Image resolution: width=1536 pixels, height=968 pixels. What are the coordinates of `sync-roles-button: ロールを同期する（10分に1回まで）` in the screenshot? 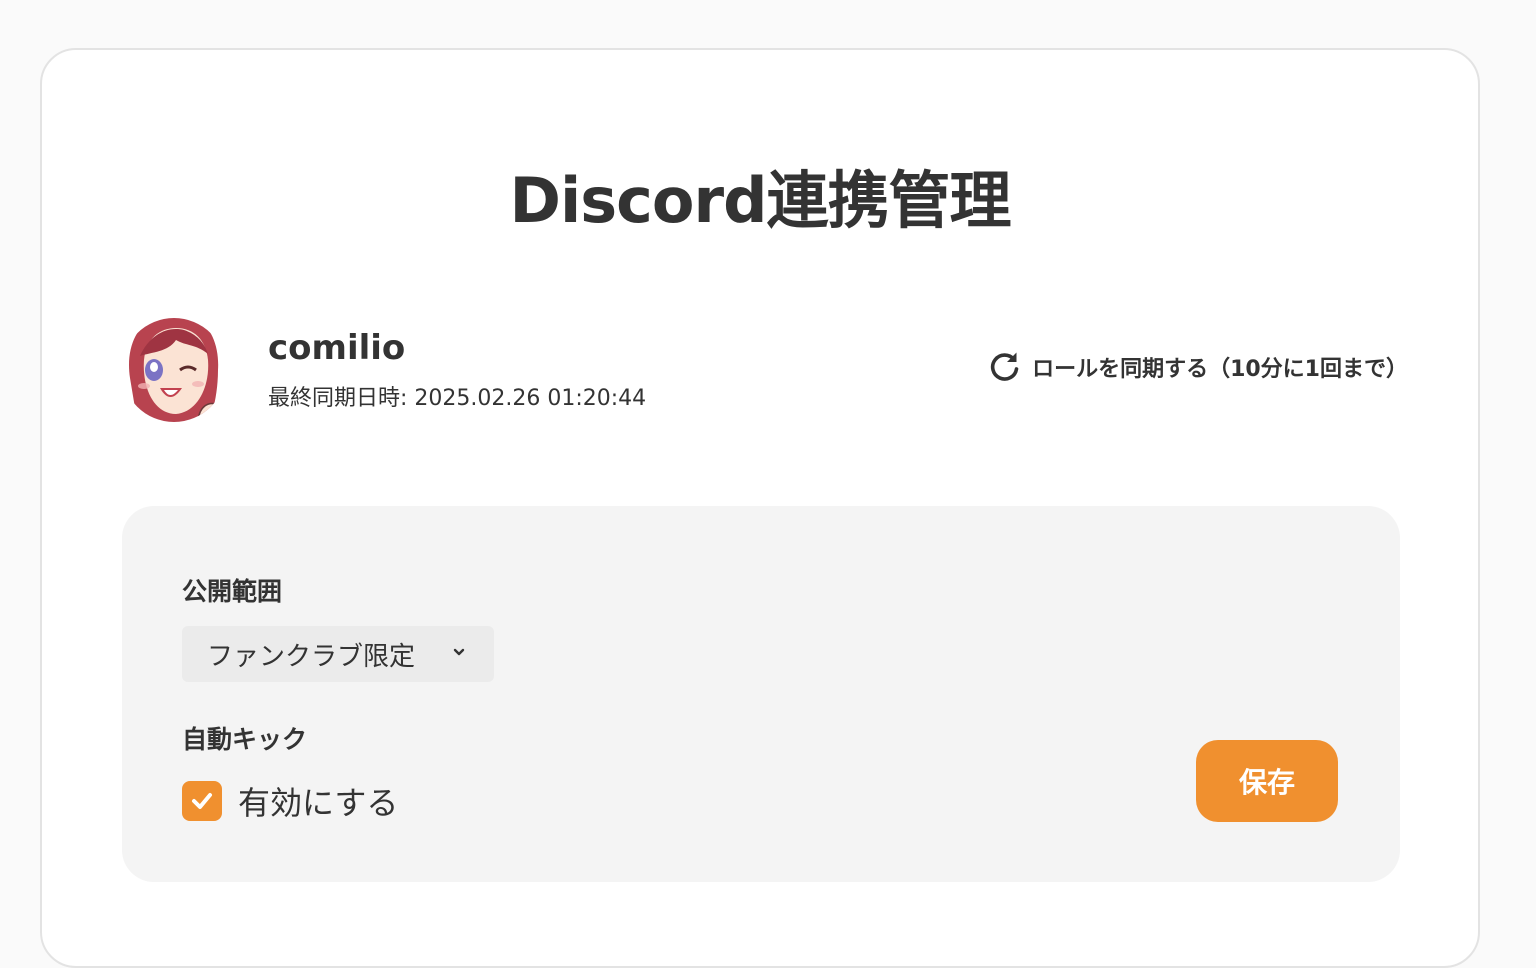 It's located at (1198, 367).